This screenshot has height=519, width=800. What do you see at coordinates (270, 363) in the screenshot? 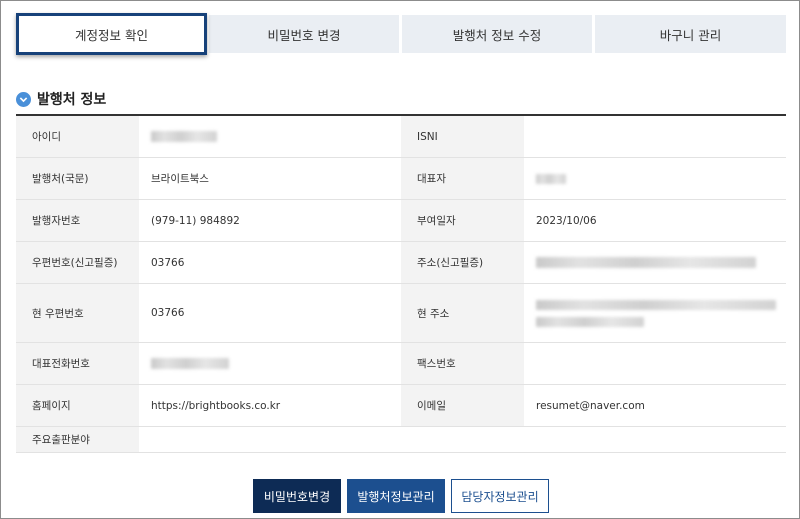
I see `phone-value` at bounding box center [270, 363].